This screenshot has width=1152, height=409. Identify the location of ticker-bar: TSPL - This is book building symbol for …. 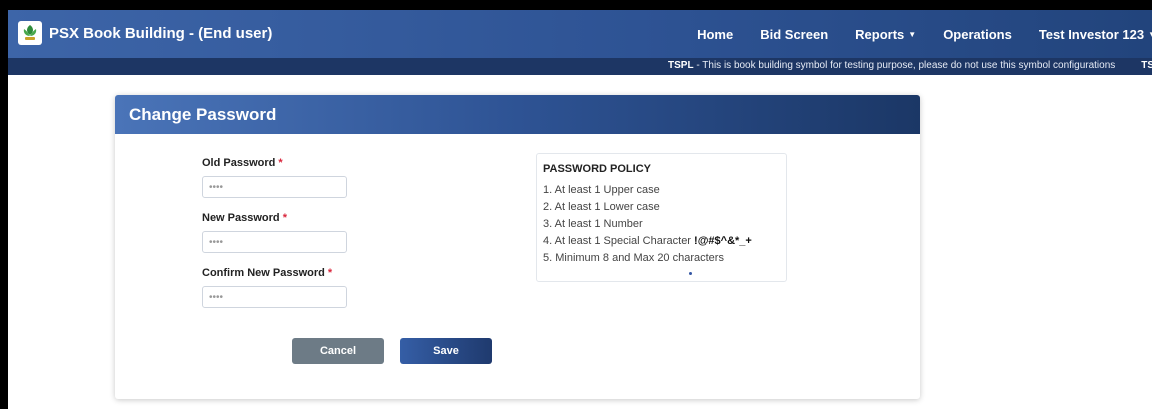
(580, 66).